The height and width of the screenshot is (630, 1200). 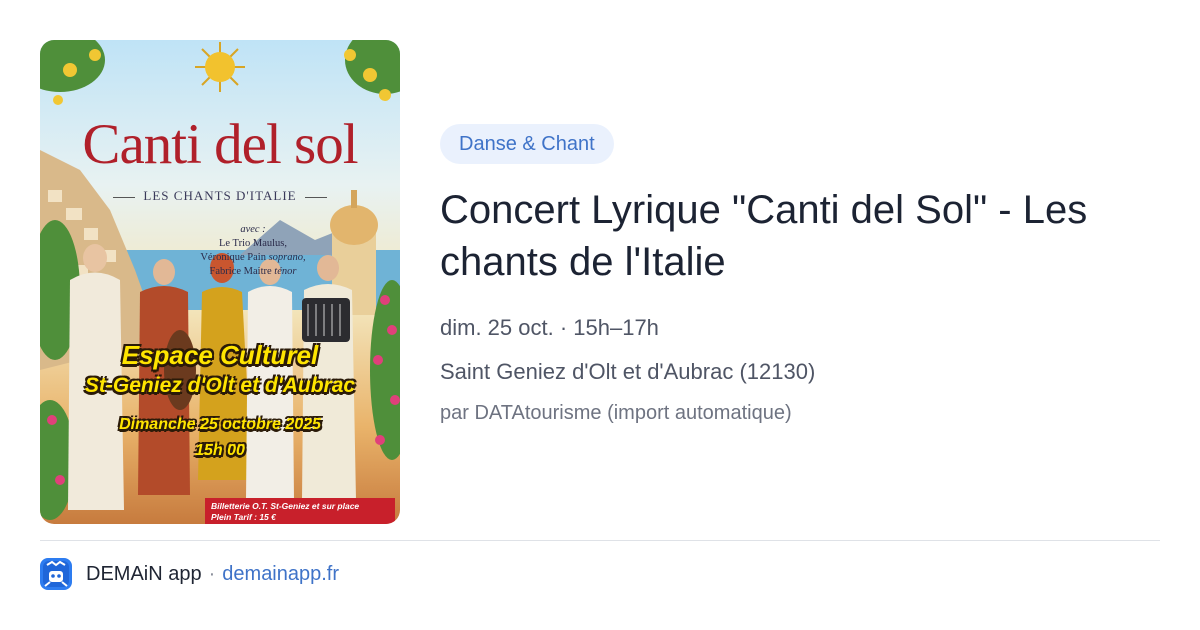 I want to click on poster-venue-line-1: Espace Culturel, so click(x=220, y=355).